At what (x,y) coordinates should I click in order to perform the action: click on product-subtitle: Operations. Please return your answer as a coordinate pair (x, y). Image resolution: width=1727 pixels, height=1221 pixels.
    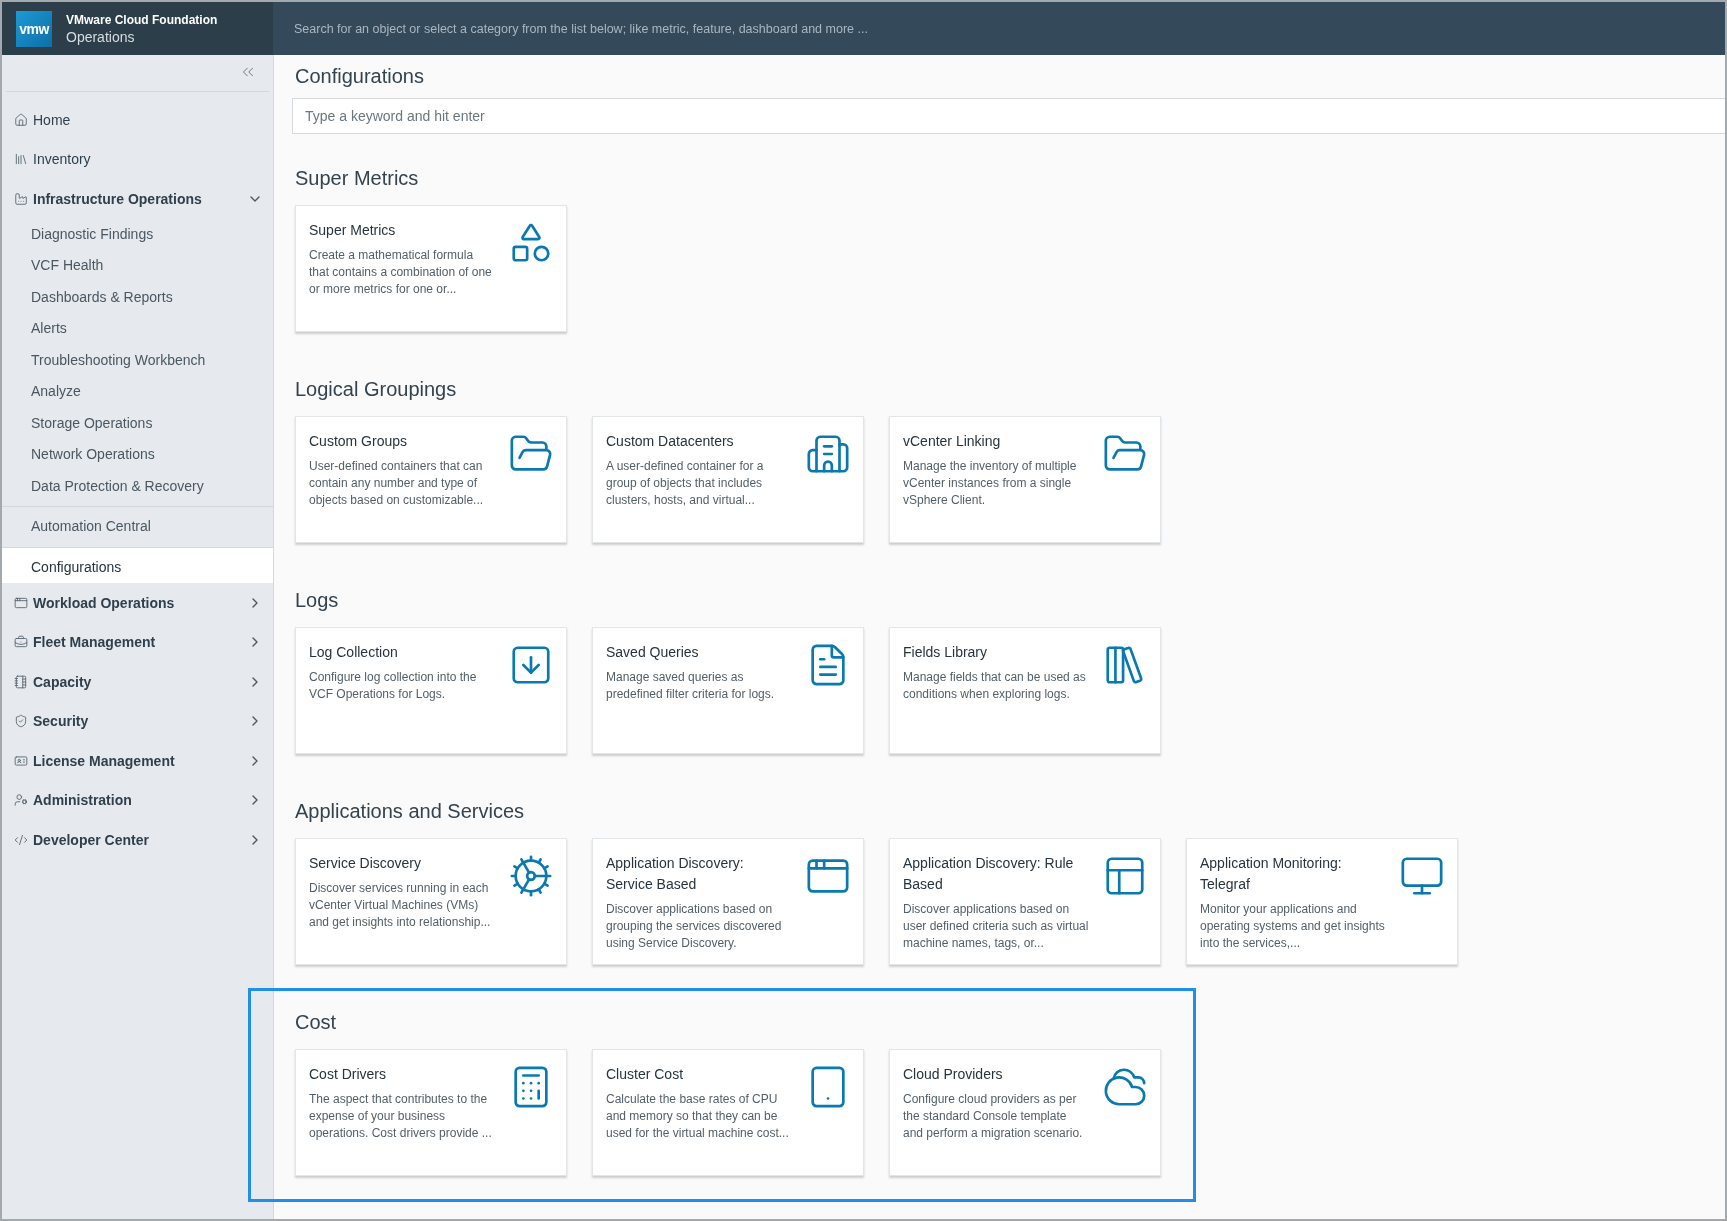
    Looking at the image, I should click on (101, 36).